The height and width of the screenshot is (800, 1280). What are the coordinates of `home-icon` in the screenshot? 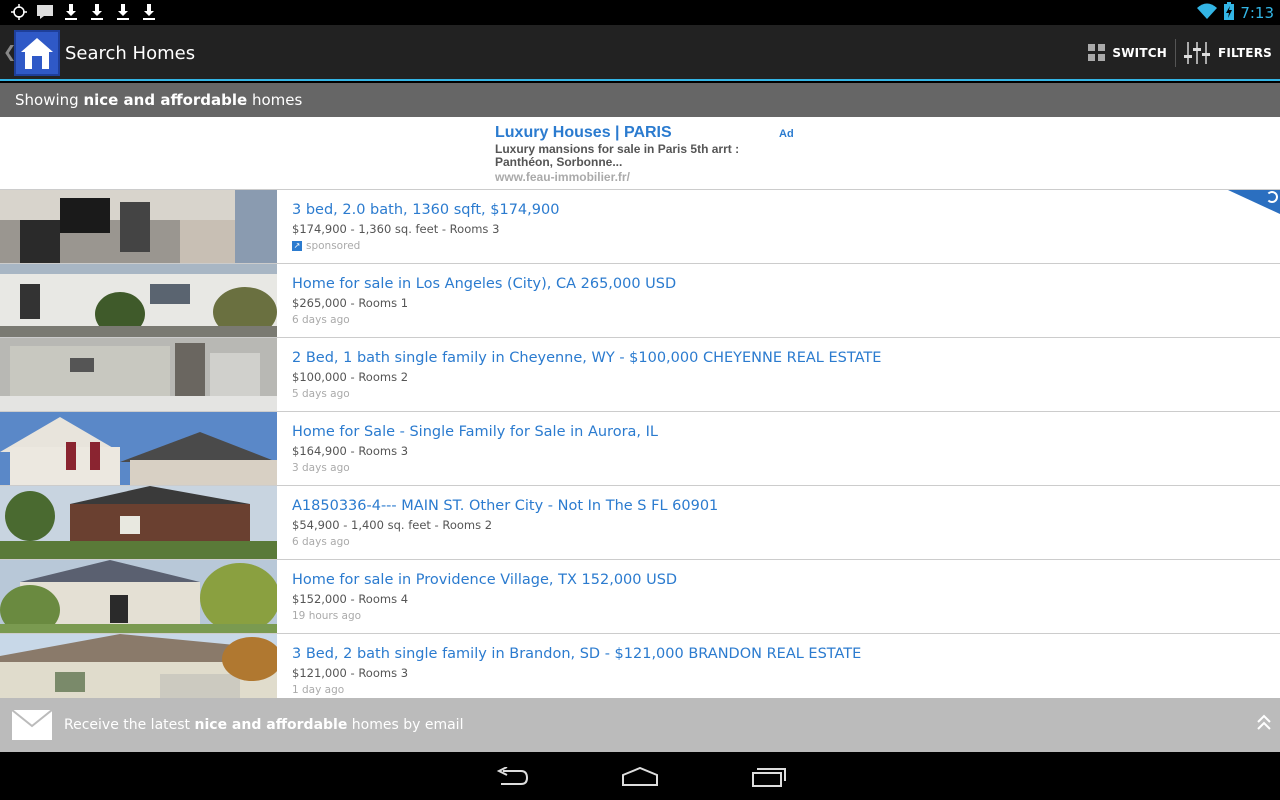 It's located at (640, 776).